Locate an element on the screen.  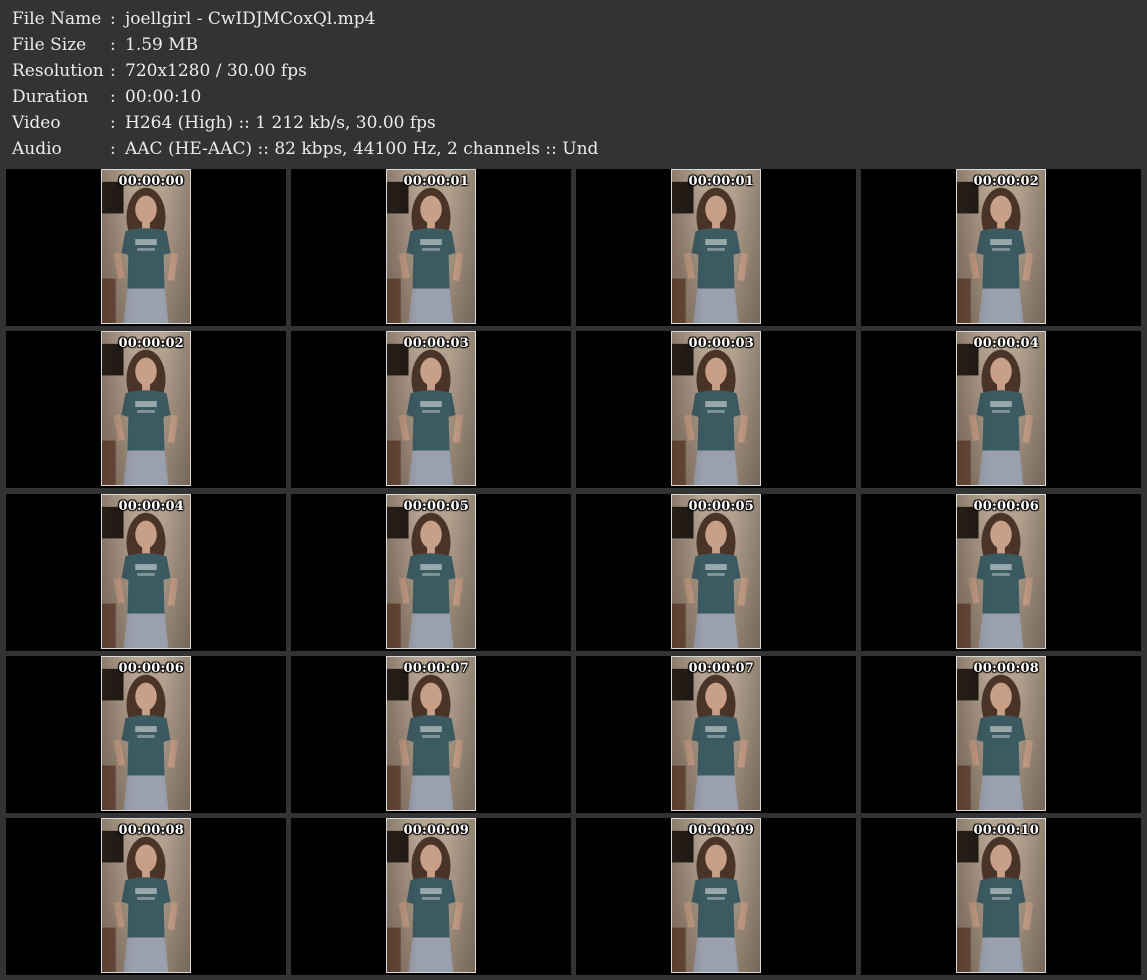
thumbnail-timestamp: 00:00:06 is located at coordinates (1006, 506).